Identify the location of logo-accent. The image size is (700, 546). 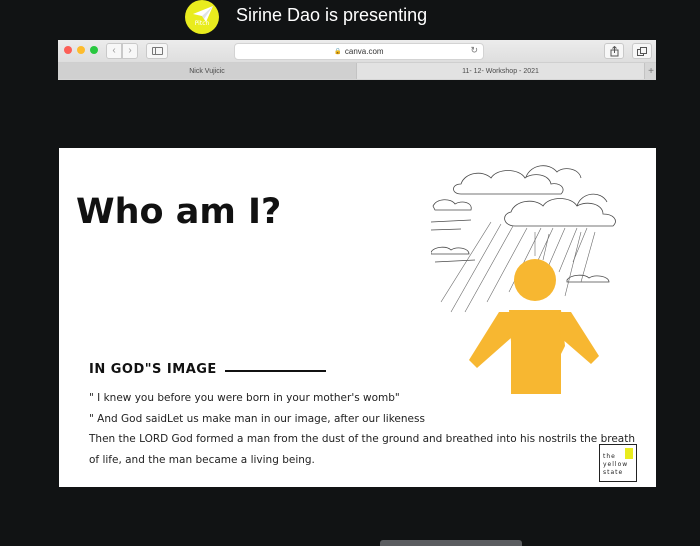
(629, 453).